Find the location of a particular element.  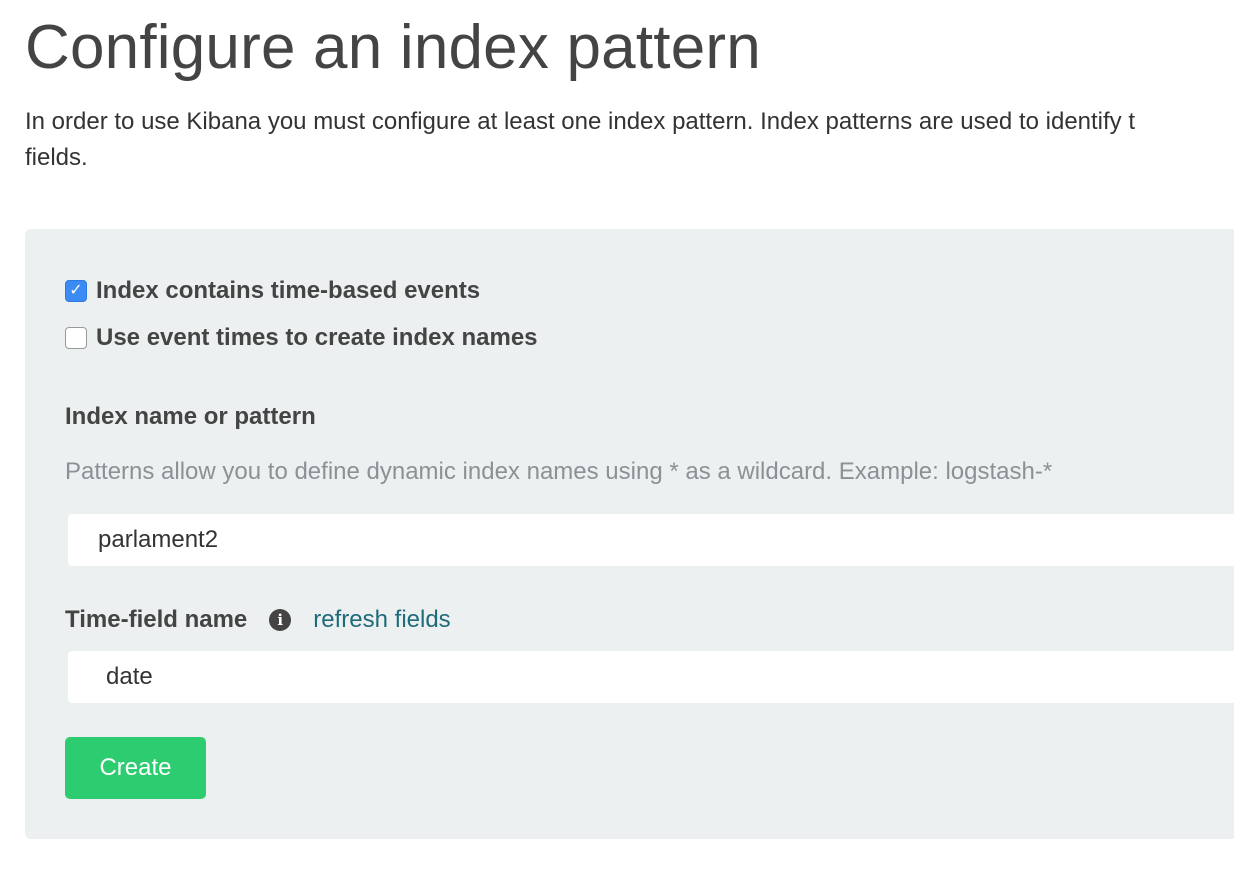

checkmark-icon: ✓ is located at coordinates (76, 290).